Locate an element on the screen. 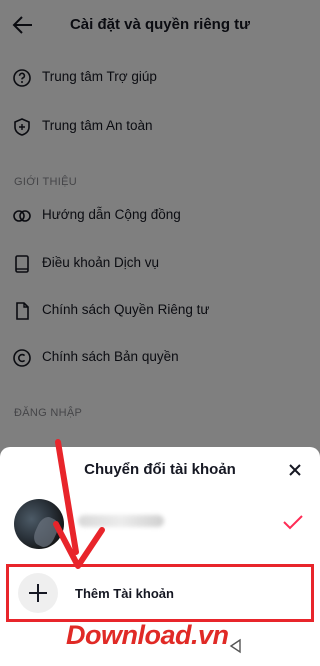  account-row is located at coordinates (160, 525).